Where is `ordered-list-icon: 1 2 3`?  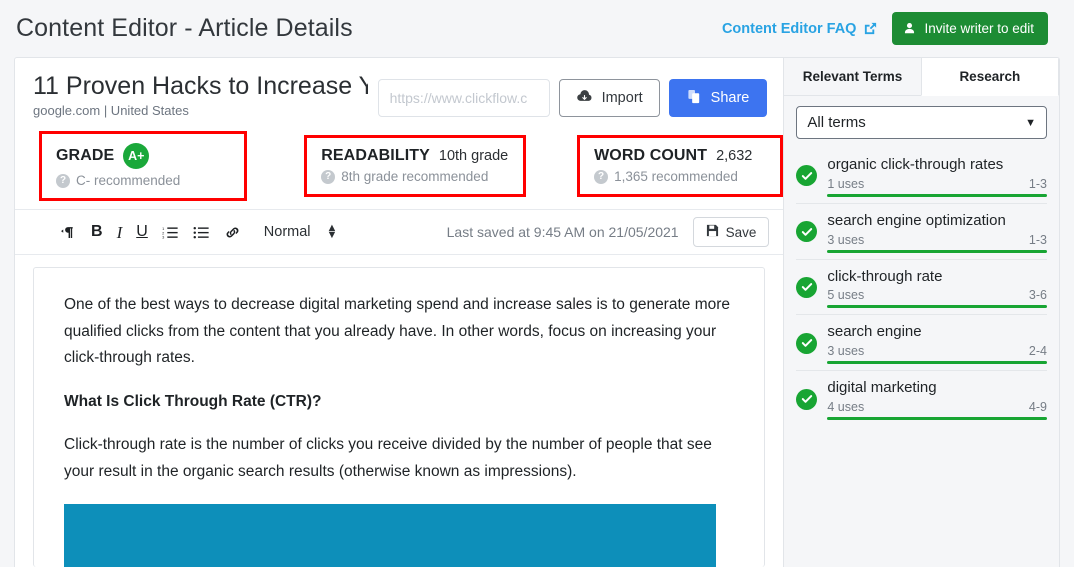 ordered-list-icon: 1 2 3 is located at coordinates (170, 232).